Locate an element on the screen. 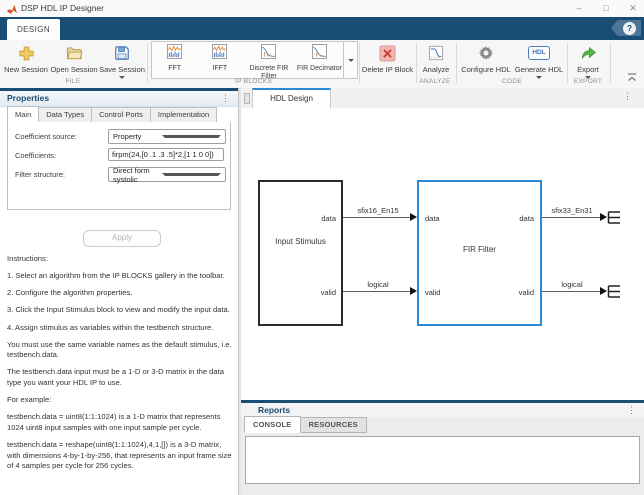 This screenshot has height=495, width=644. collapse-toolstrip-button is located at coordinates (632, 78).